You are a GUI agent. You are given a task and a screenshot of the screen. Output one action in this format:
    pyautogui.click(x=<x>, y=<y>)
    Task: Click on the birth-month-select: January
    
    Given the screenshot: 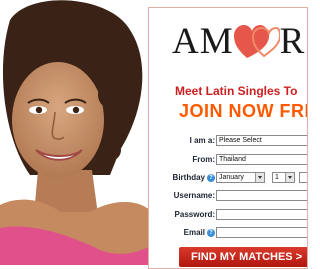 What is the action you would take?
    pyautogui.click(x=240, y=177)
    